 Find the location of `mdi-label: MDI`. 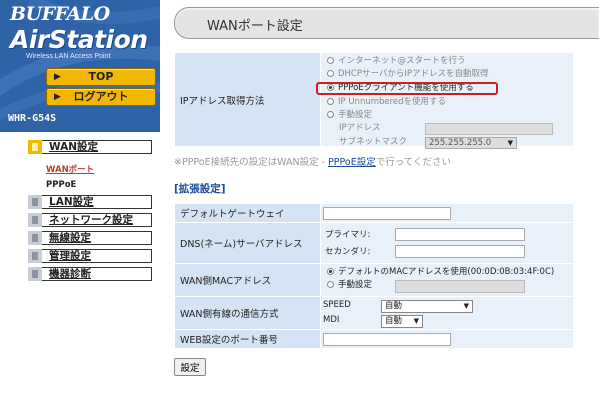

mdi-label: MDI is located at coordinates (331, 319).